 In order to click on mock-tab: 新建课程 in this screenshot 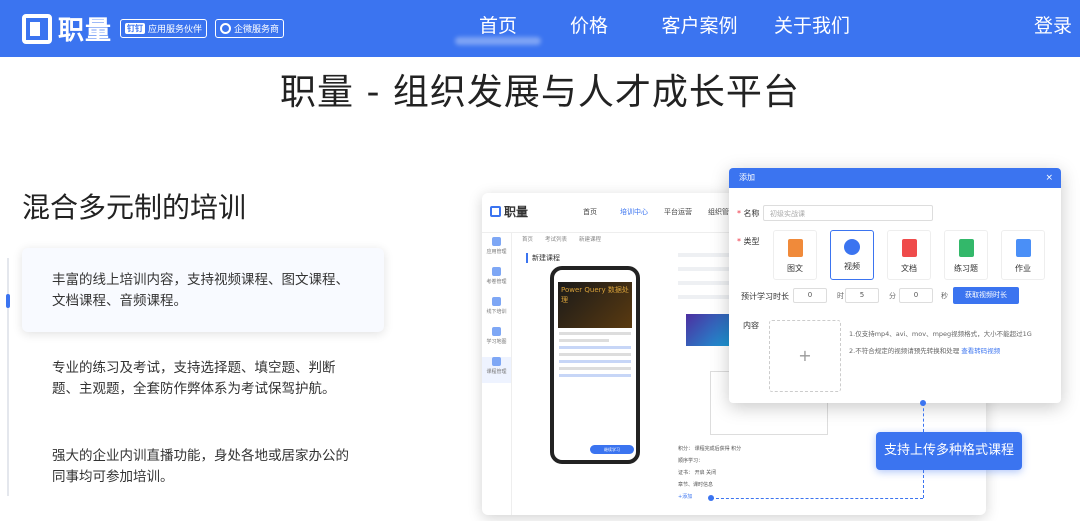, I will do `click(590, 240)`.